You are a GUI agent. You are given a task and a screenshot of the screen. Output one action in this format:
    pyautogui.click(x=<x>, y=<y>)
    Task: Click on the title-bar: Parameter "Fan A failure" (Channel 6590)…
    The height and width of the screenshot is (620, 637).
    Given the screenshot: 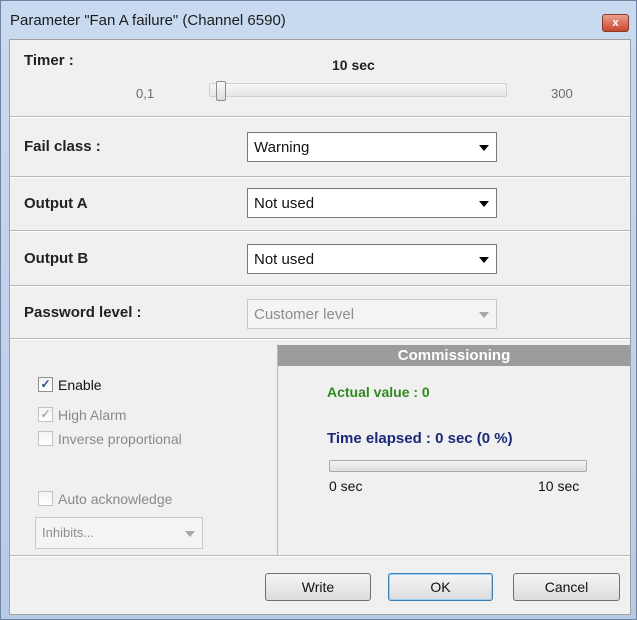 What is the action you would take?
    pyautogui.click(x=319, y=20)
    